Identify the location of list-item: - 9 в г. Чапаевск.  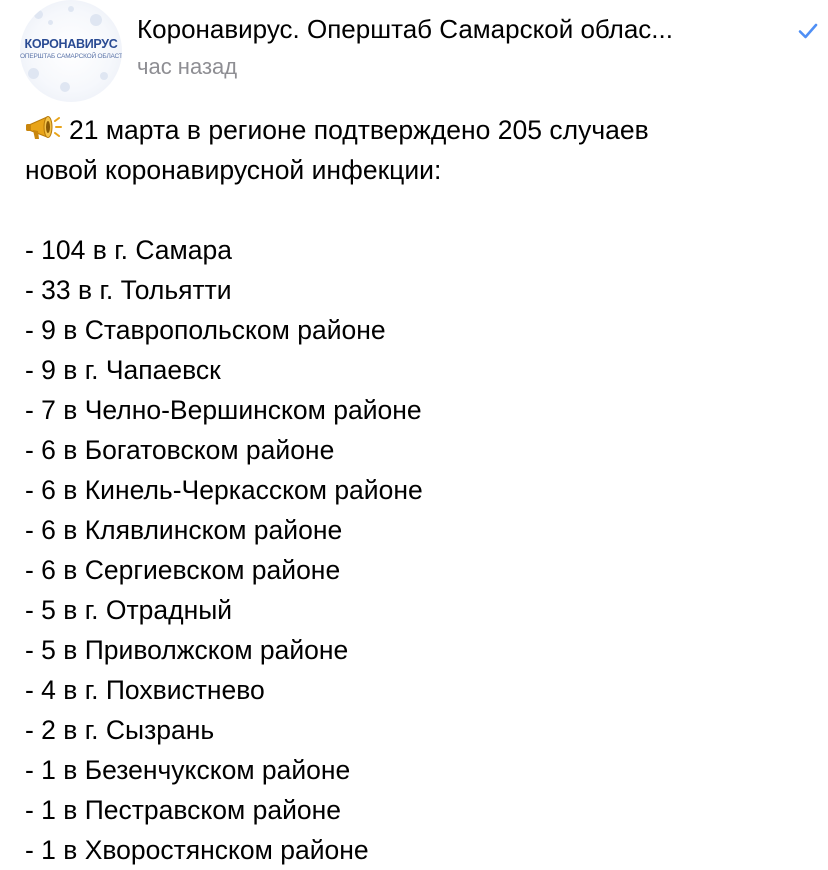
(123, 370).